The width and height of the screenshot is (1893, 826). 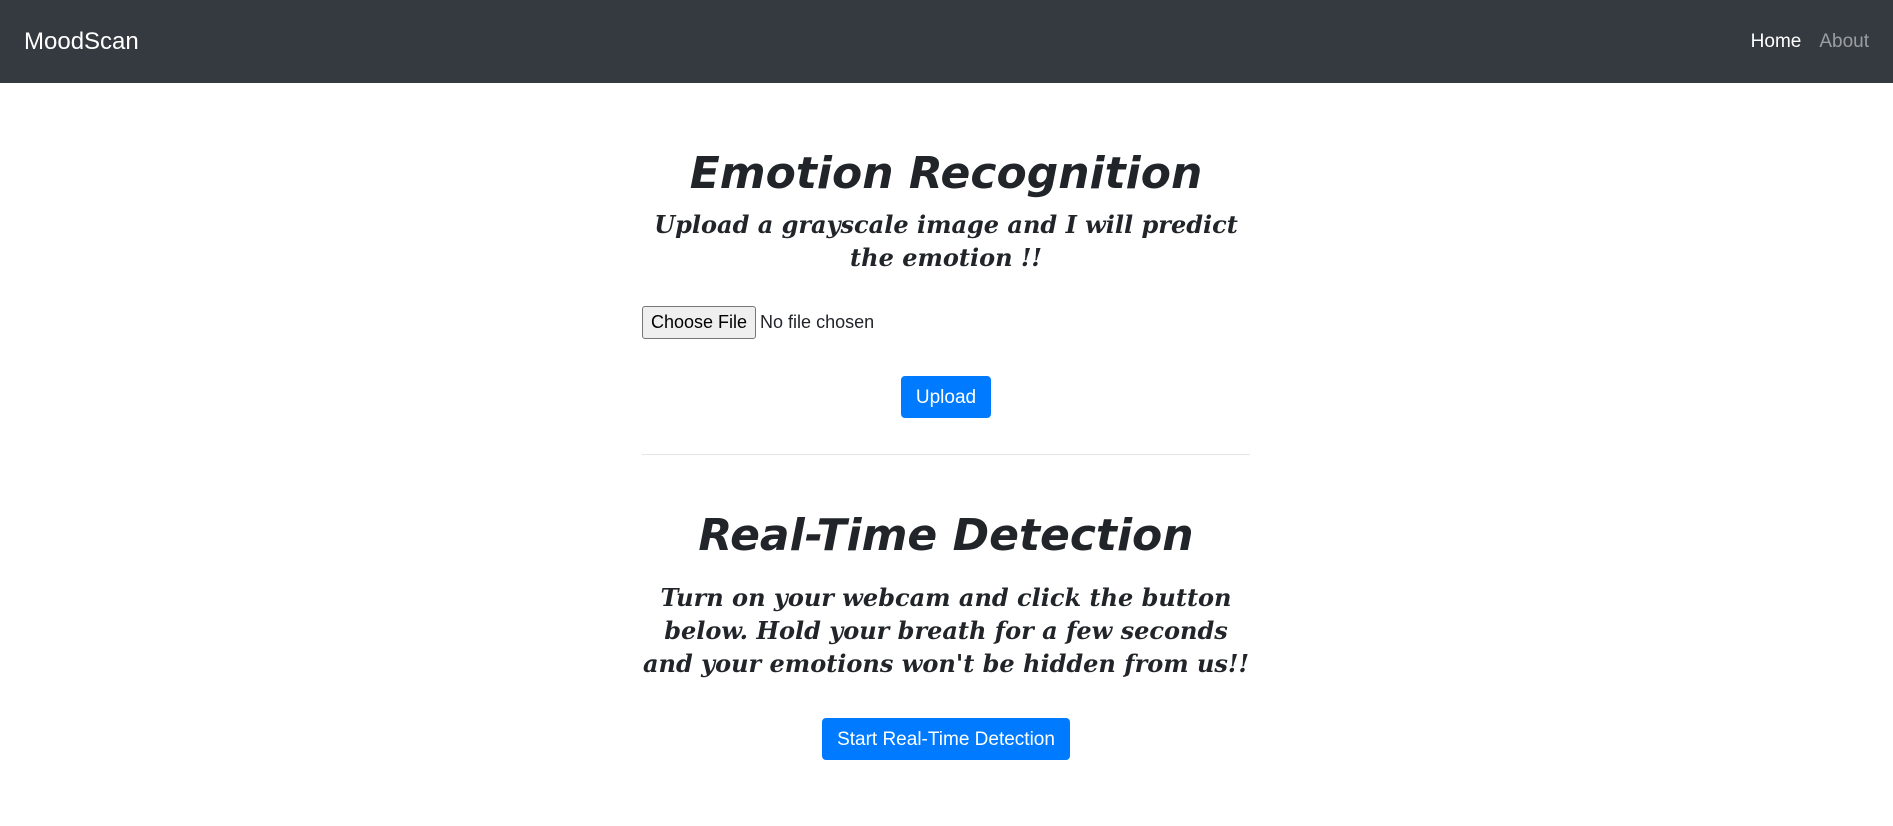 What do you see at coordinates (946, 173) in the screenshot?
I see `upload-section-title: Emotion Recognition` at bounding box center [946, 173].